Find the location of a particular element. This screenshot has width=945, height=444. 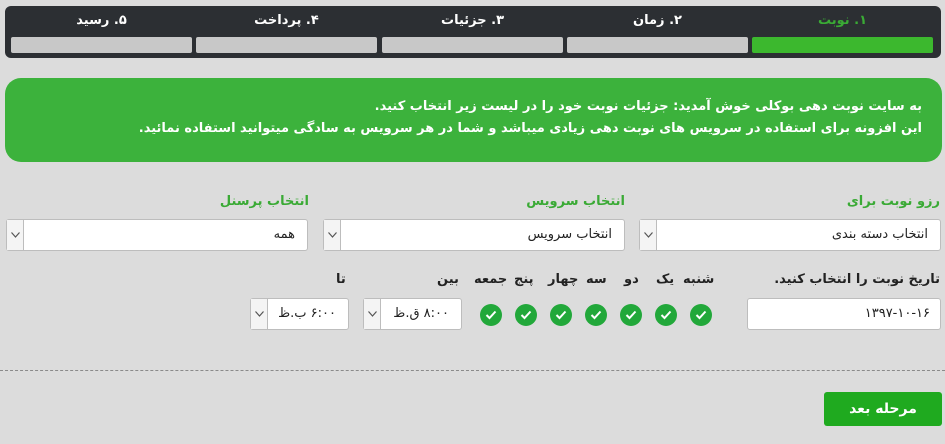

date-label: تاریخ نوبت را انتخاب کنید. is located at coordinates (857, 279).